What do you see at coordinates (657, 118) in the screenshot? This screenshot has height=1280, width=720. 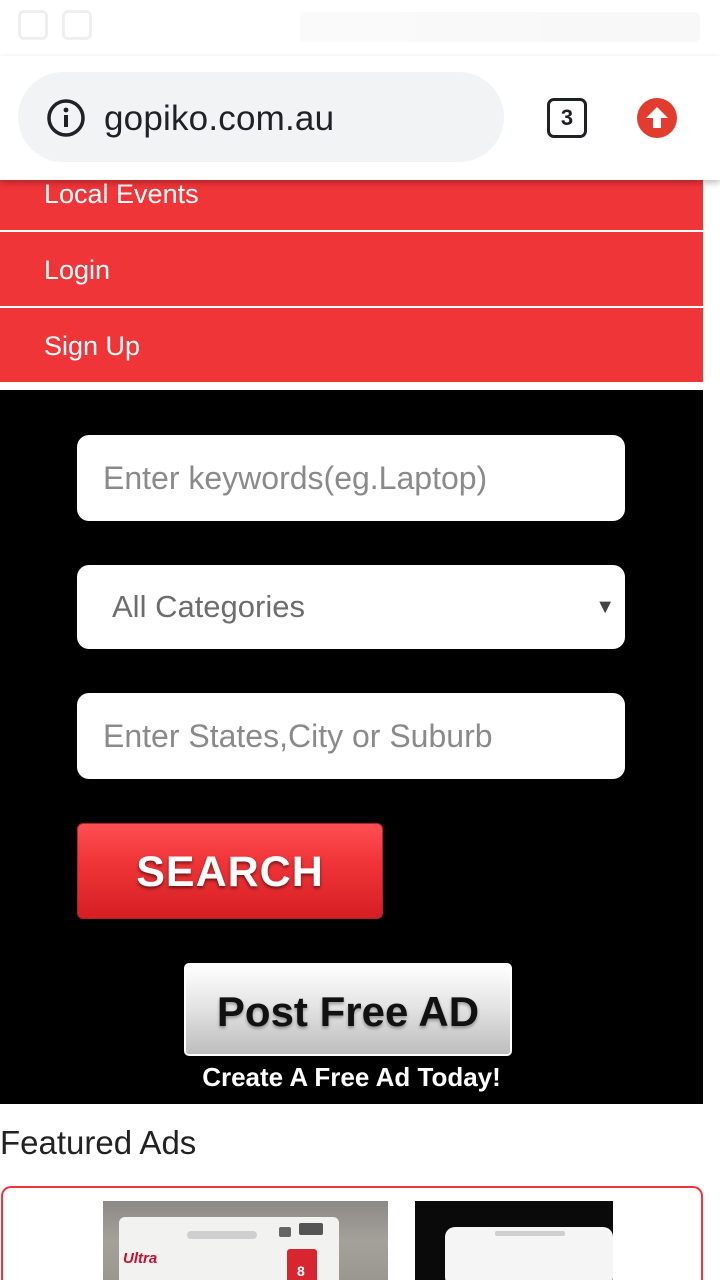 I see `upload-arrow-icon` at bounding box center [657, 118].